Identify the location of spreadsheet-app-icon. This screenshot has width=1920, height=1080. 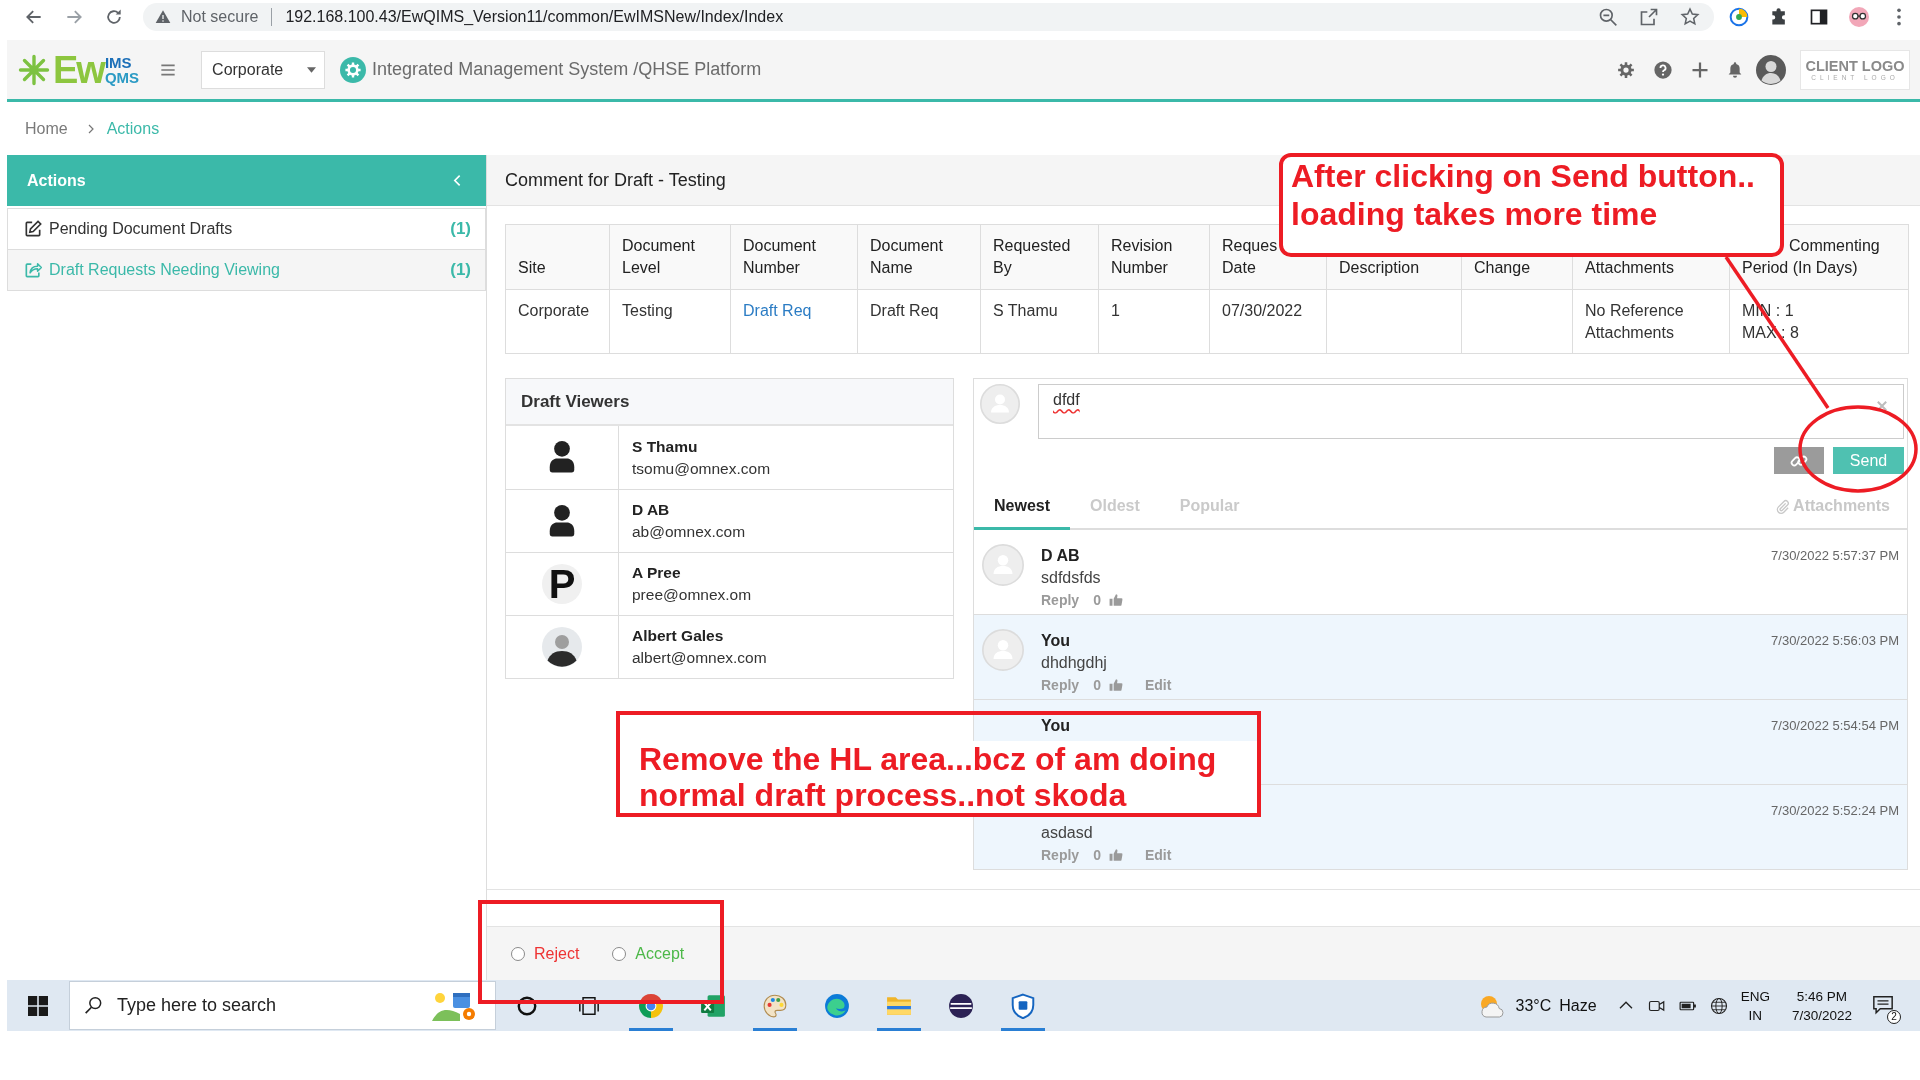
(713, 1005).